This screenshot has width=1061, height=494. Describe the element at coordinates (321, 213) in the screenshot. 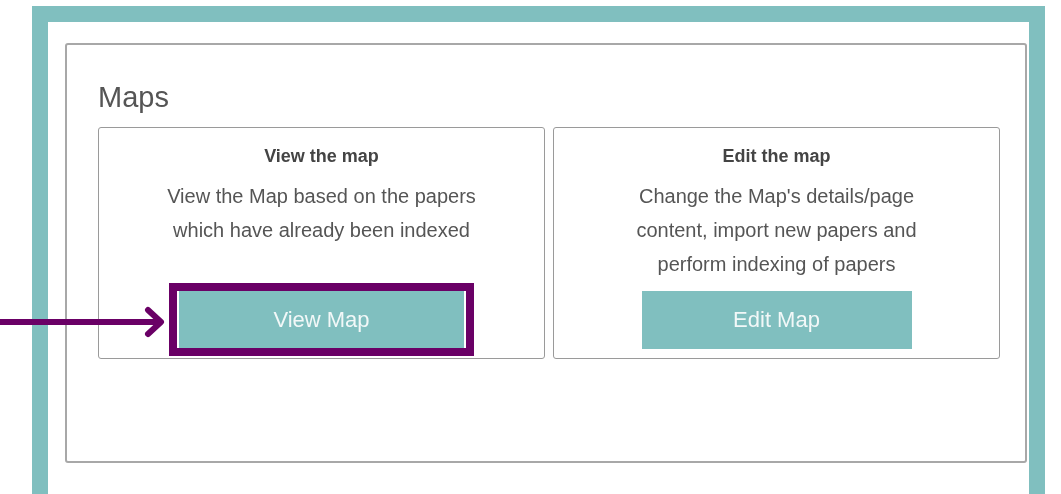

I see `card-description: View the Map based on the papers which have already been indexed` at that location.